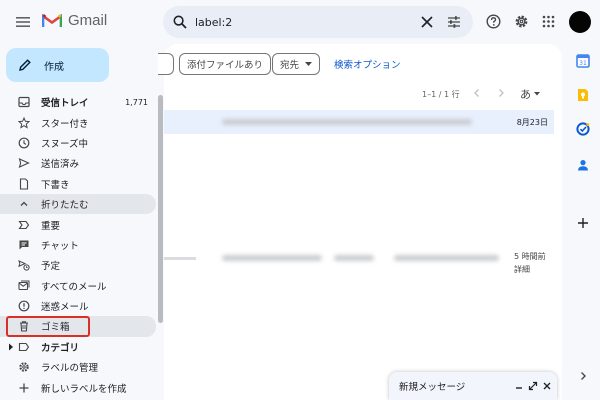  What do you see at coordinates (583, 129) in the screenshot?
I see `tasks-icon` at bounding box center [583, 129].